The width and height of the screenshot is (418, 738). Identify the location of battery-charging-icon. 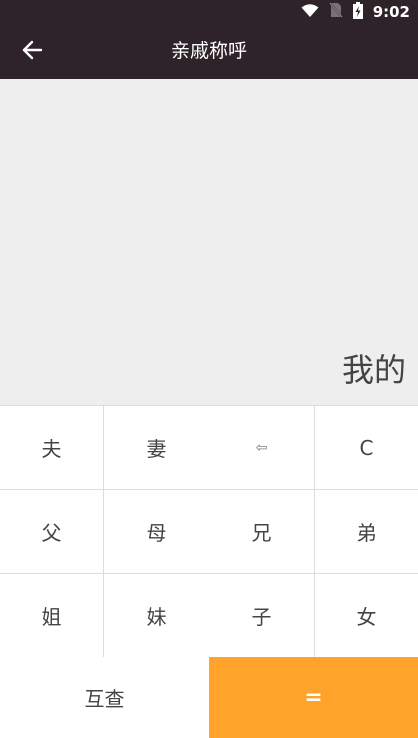
(357, 12).